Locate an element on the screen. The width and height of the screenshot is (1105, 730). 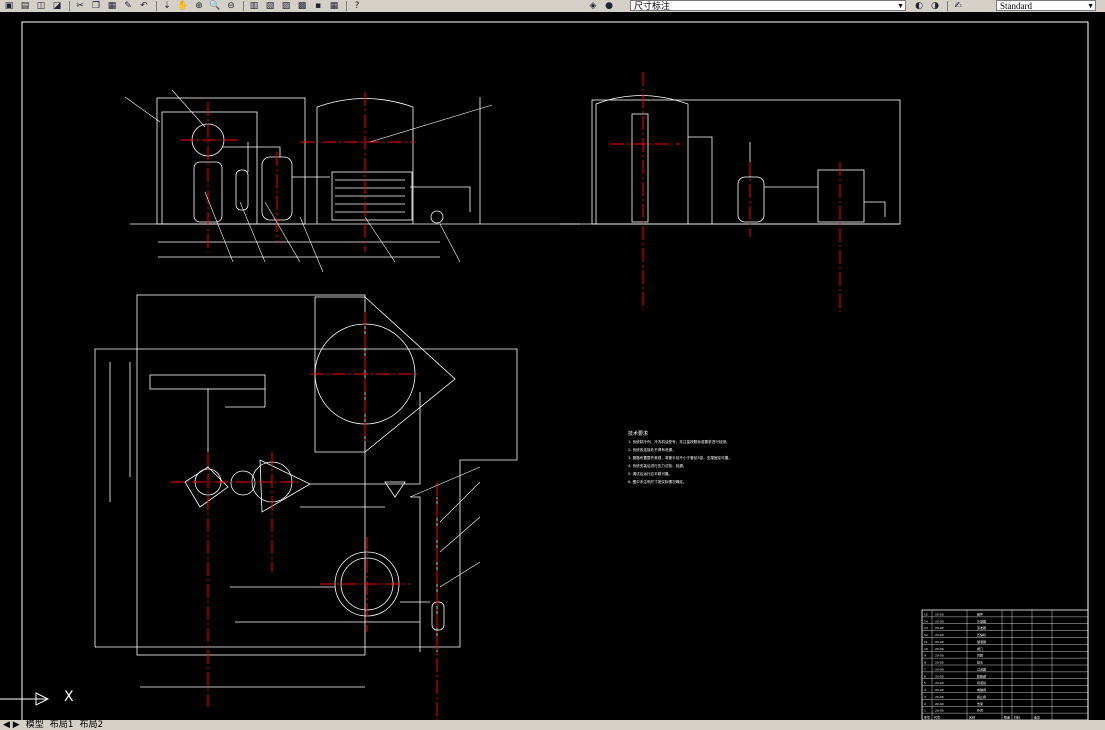
cut-icon: ✂ is located at coordinates (80, 6).